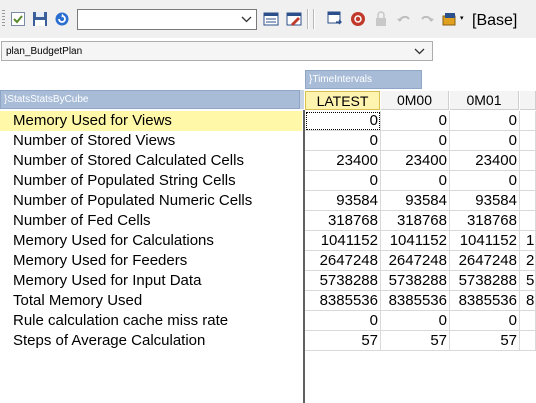  What do you see at coordinates (44, 51) in the screenshot?
I see `view-name-value: plan_BudgetPlan` at bounding box center [44, 51].